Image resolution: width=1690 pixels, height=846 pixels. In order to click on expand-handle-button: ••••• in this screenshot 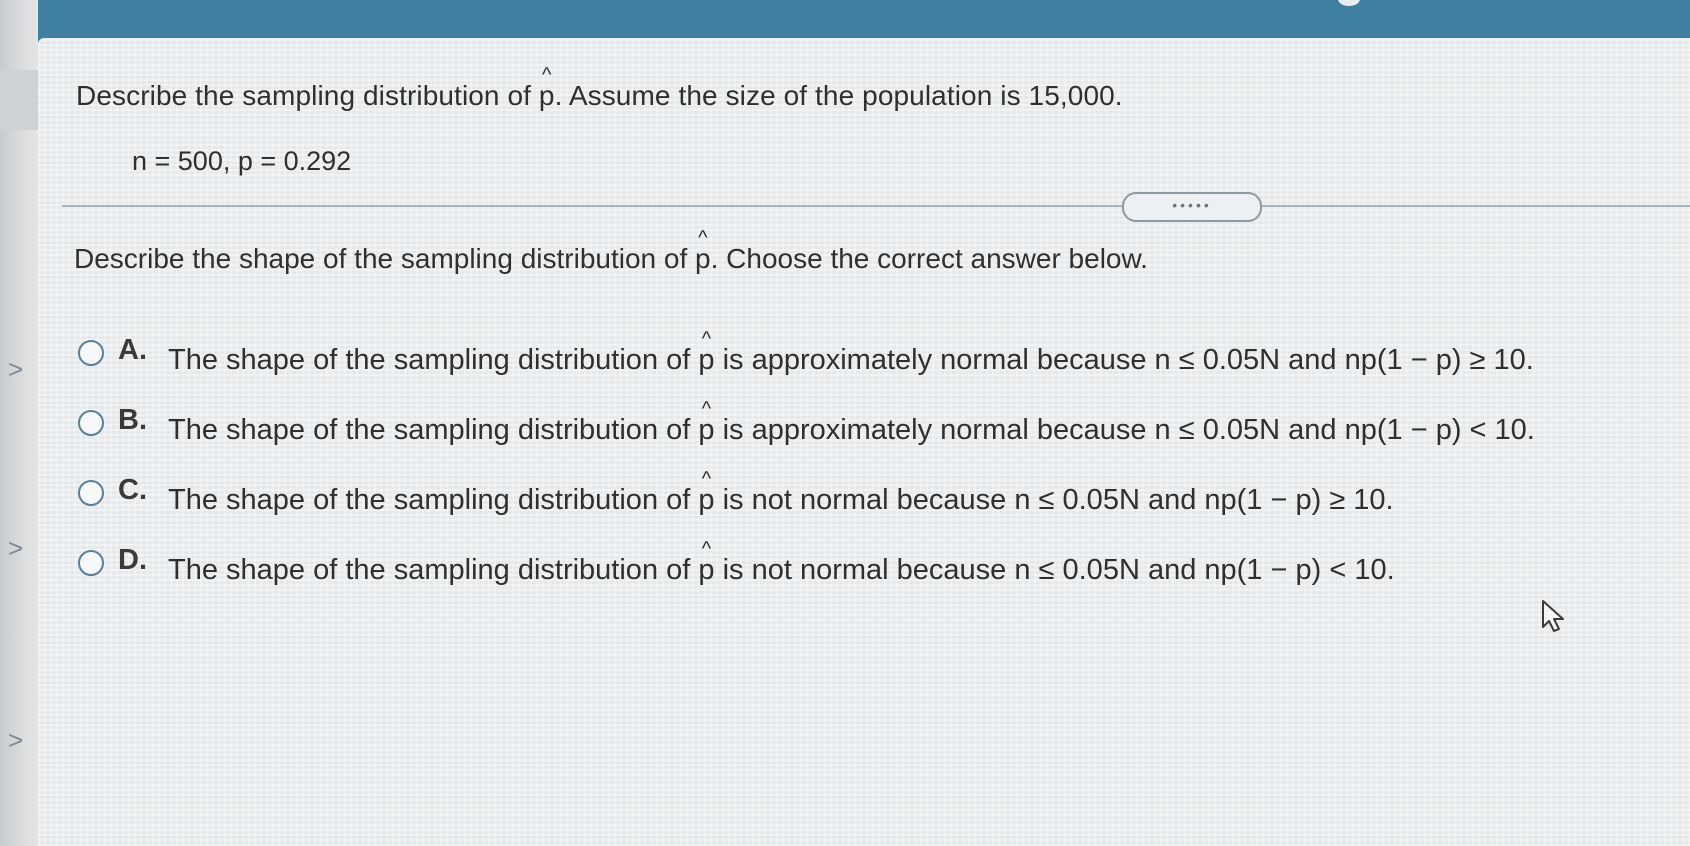, I will do `click(1192, 207)`.